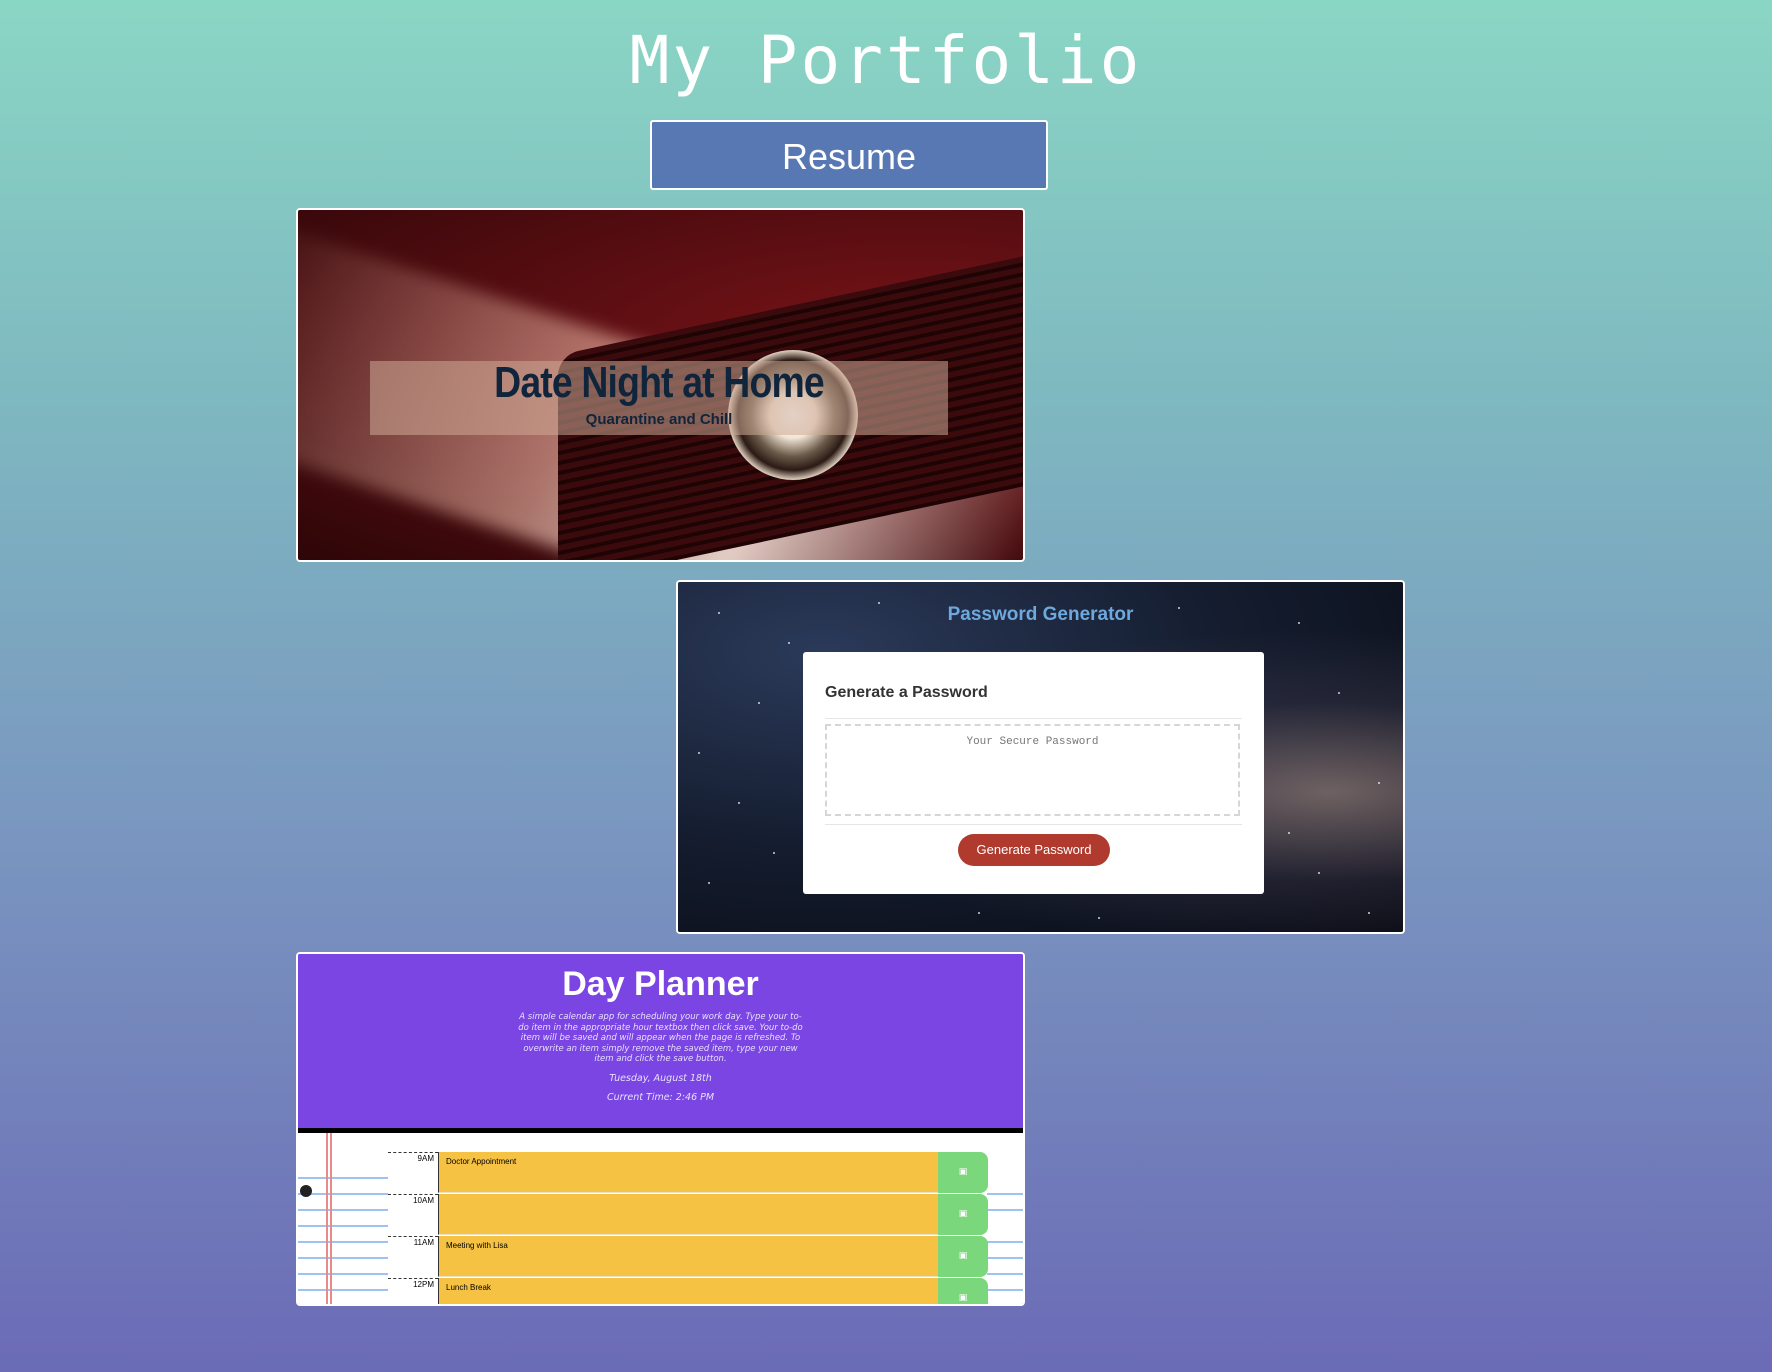 This screenshot has height=1372, width=1772. Describe the element at coordinates (659, 382) in the screenshot. I see `date-night-title: Date Night at Home` at that location.